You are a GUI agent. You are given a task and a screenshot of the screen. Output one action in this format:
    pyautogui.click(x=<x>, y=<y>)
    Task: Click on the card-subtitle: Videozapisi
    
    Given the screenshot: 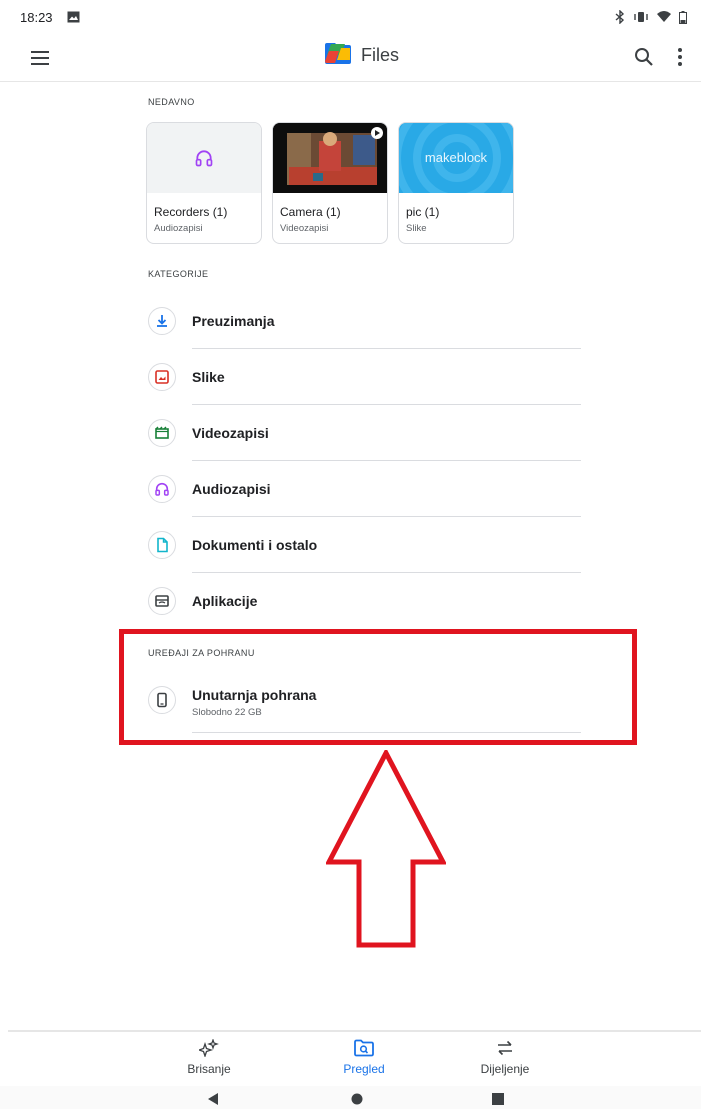 What is the action you would take?
    pyautogui.click(x=304, y=228)
    